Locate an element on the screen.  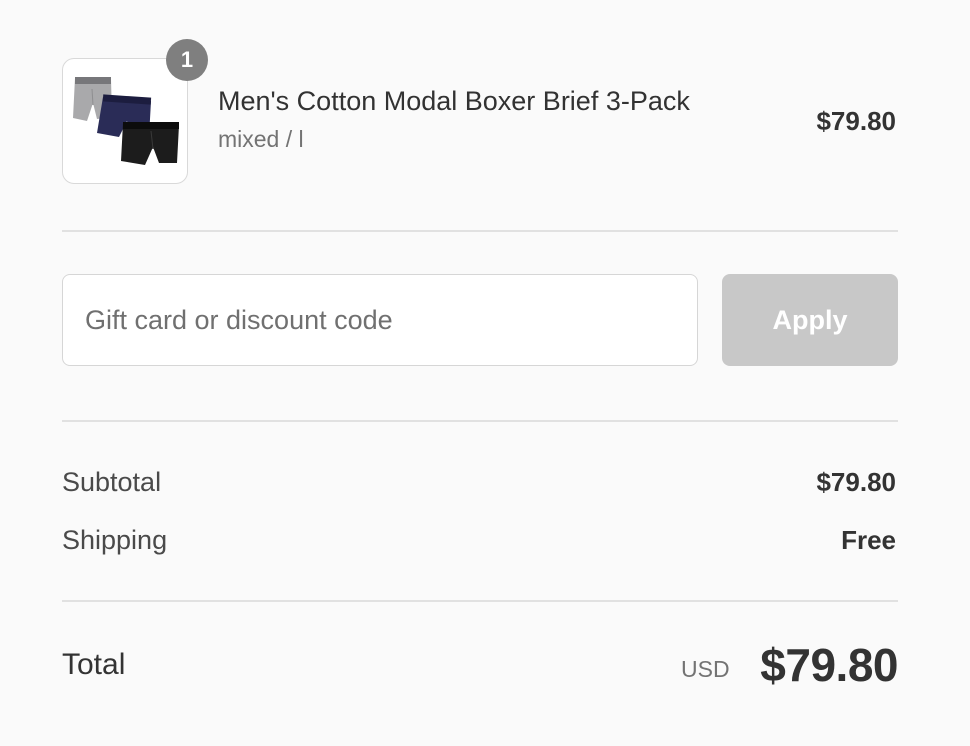
product-price: $79.80 is located at coordinates (856, 121).